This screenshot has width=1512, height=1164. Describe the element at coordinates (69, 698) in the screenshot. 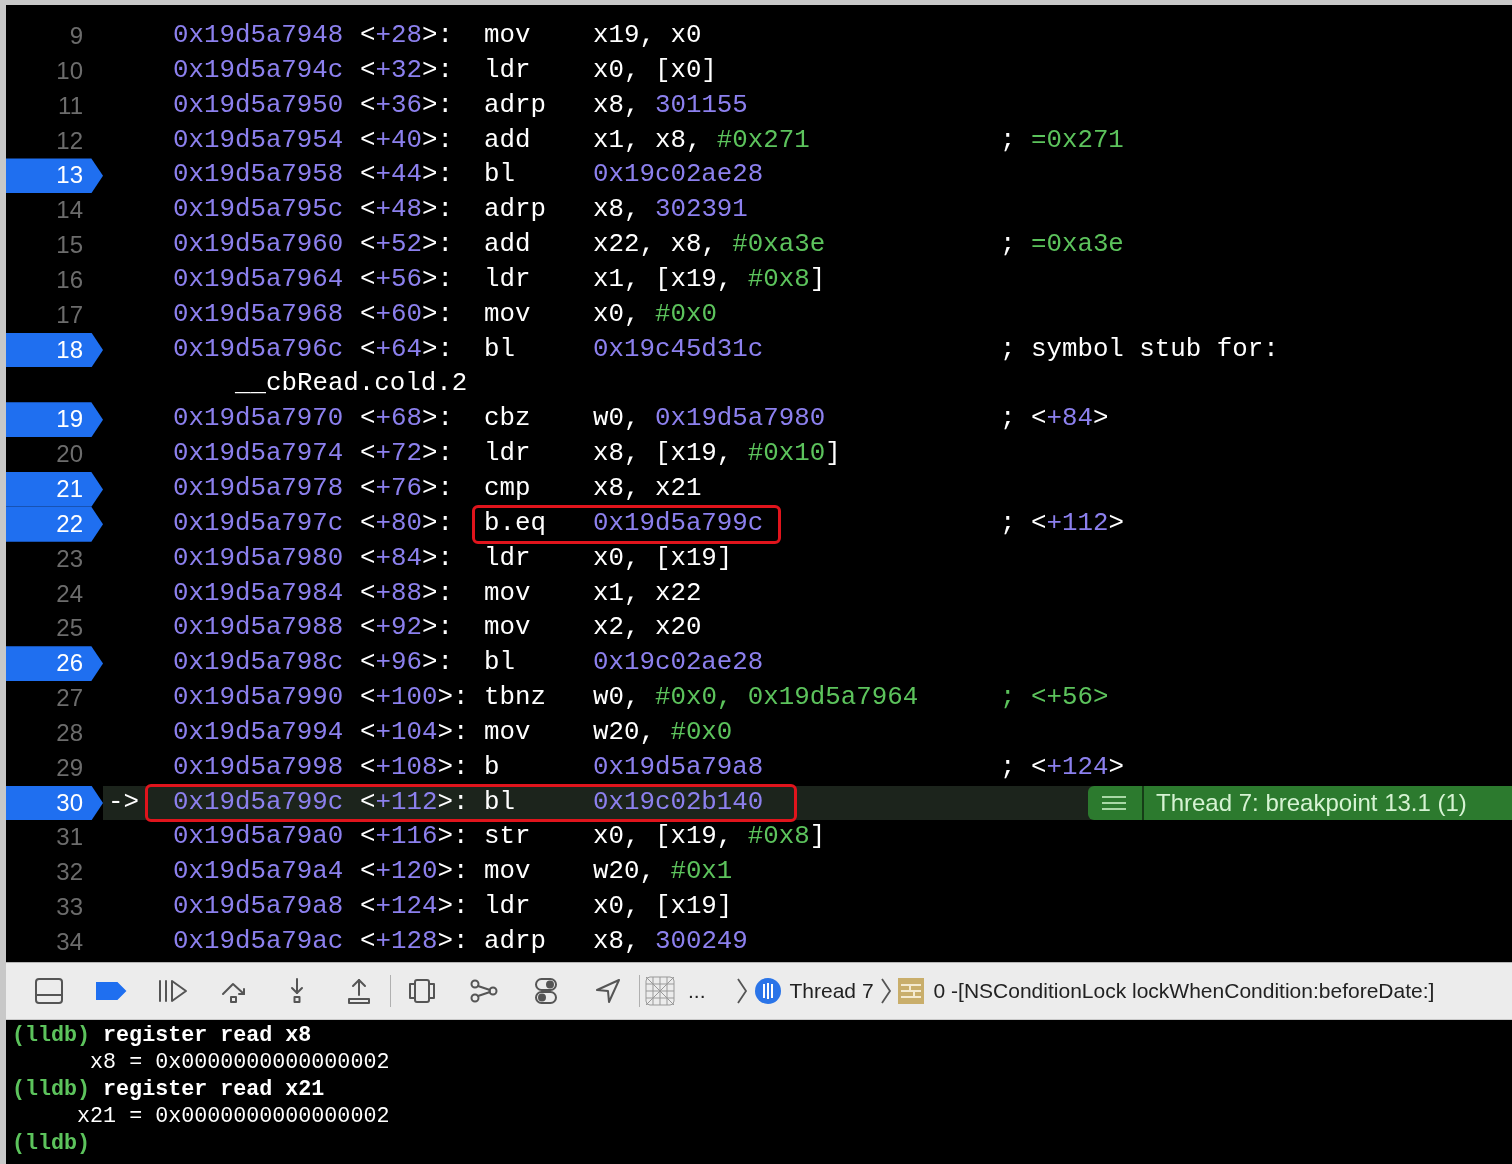

I see `line-number: 27` at that location.